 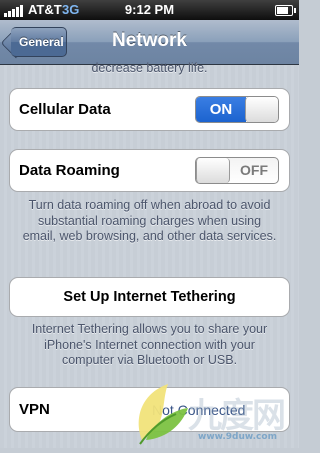 What do you see at coordinates (149, 170) in the screenshot?
I see `data-roaming-row: Data Roaming OFF` at bounding box center [149, 170].